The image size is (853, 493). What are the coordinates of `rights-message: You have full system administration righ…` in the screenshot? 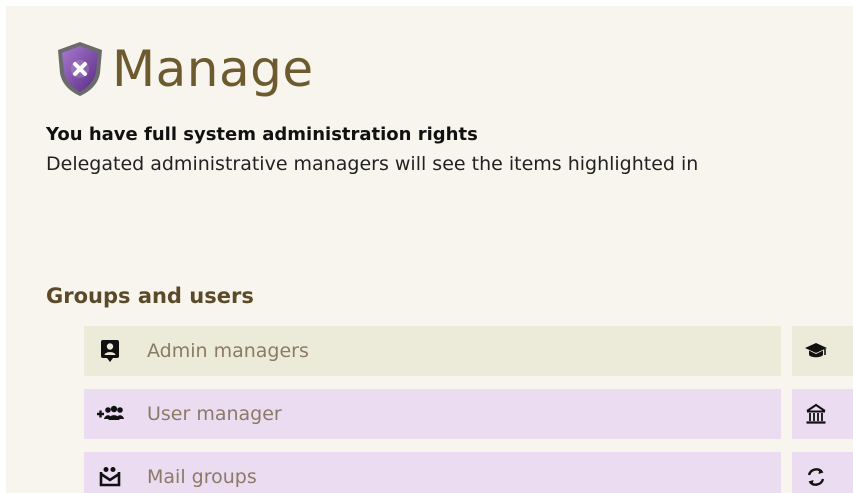 It's located at (262, 134).